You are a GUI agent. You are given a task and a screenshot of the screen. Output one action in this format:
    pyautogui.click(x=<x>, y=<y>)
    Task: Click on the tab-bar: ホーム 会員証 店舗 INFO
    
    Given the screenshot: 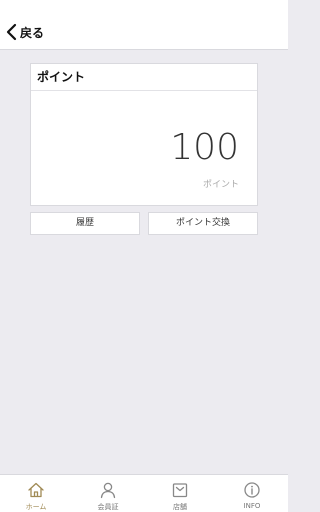 What is the action you would take?
    pyautogui.click(x=144, y=493)
    